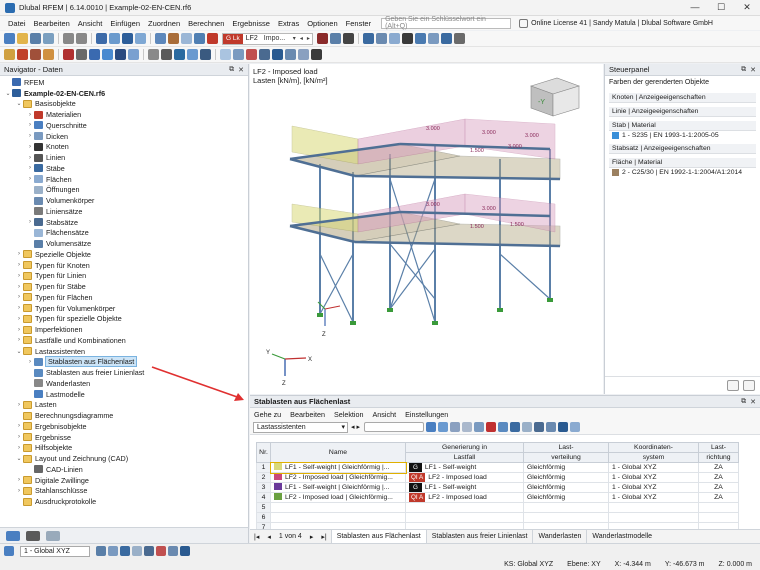 This screenshot has height=570, width=760. Describe the element at coordinates (127, 38) in the screenshot. I see `calc-icon` at that location.